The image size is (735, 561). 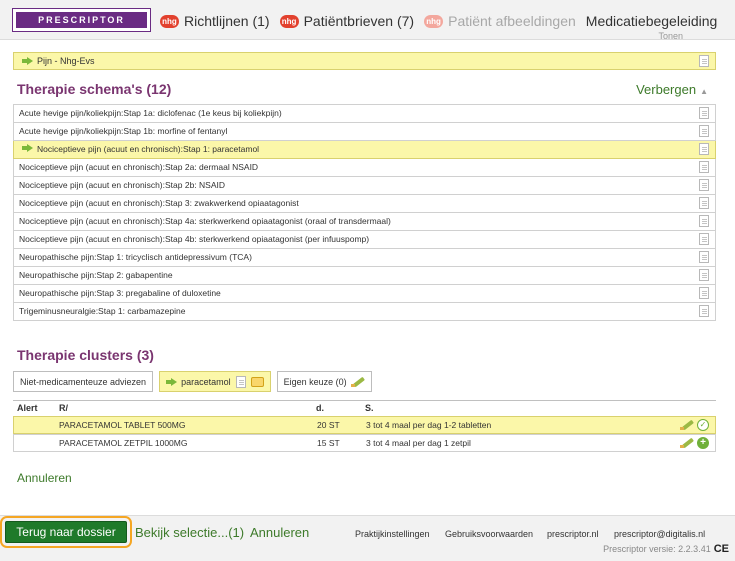 I want to click on folder-icon, so click(x=257, y=381).